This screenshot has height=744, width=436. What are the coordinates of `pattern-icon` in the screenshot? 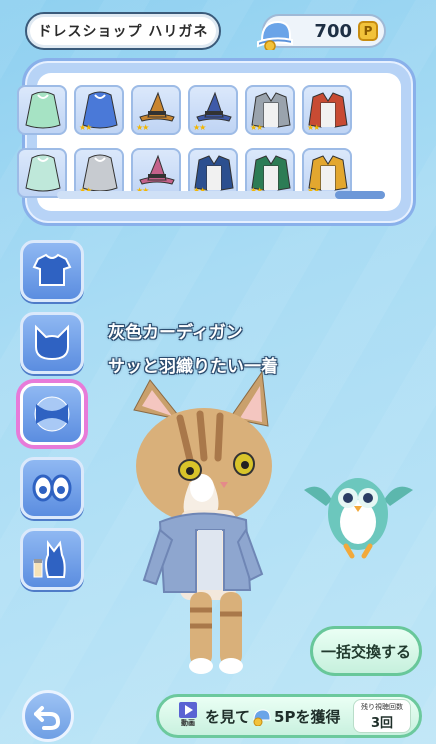 It's located at (52, 414).